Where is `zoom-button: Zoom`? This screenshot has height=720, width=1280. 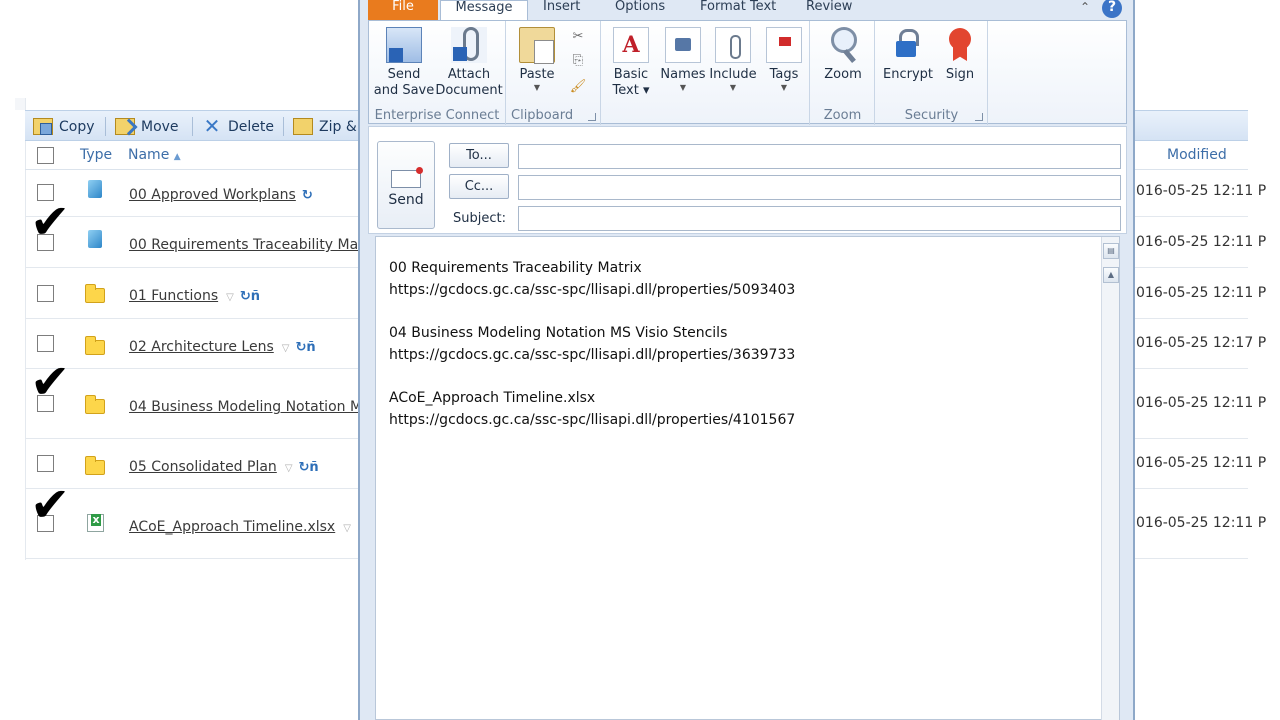 zoom-button: Zoom is located at coordinates (843, 55).